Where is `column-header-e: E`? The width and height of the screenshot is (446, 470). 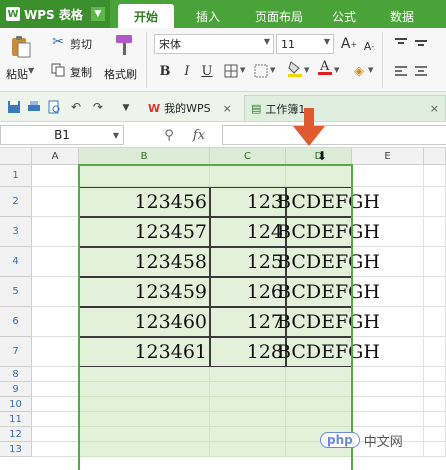
column-header-e: E is located at coordinates (388, 156).